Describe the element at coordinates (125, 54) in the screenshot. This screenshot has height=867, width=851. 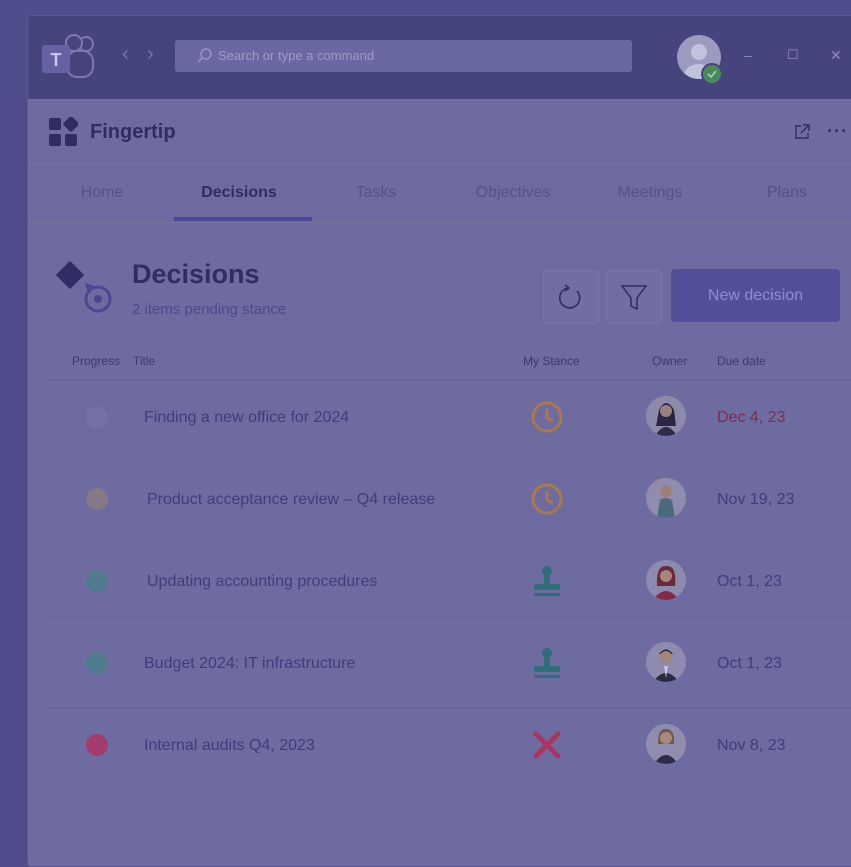
I see `chevron-left-icon: ‹` at that location.